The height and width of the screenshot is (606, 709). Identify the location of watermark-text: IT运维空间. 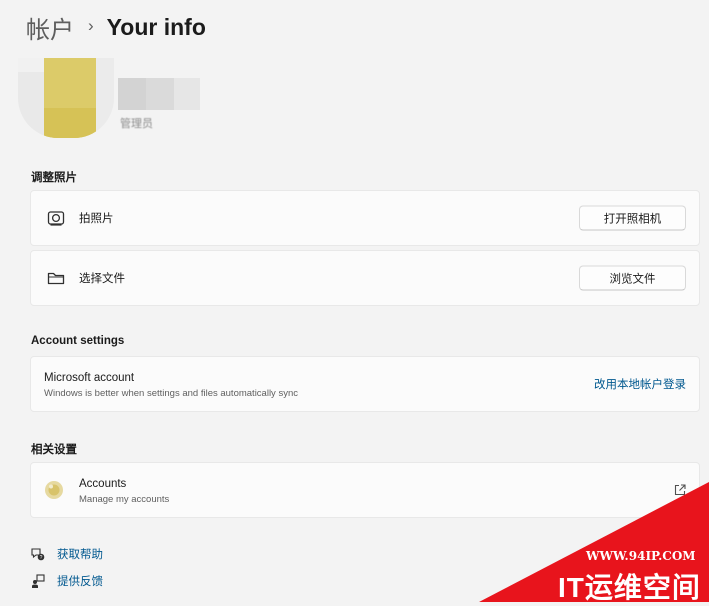
(629, 587).